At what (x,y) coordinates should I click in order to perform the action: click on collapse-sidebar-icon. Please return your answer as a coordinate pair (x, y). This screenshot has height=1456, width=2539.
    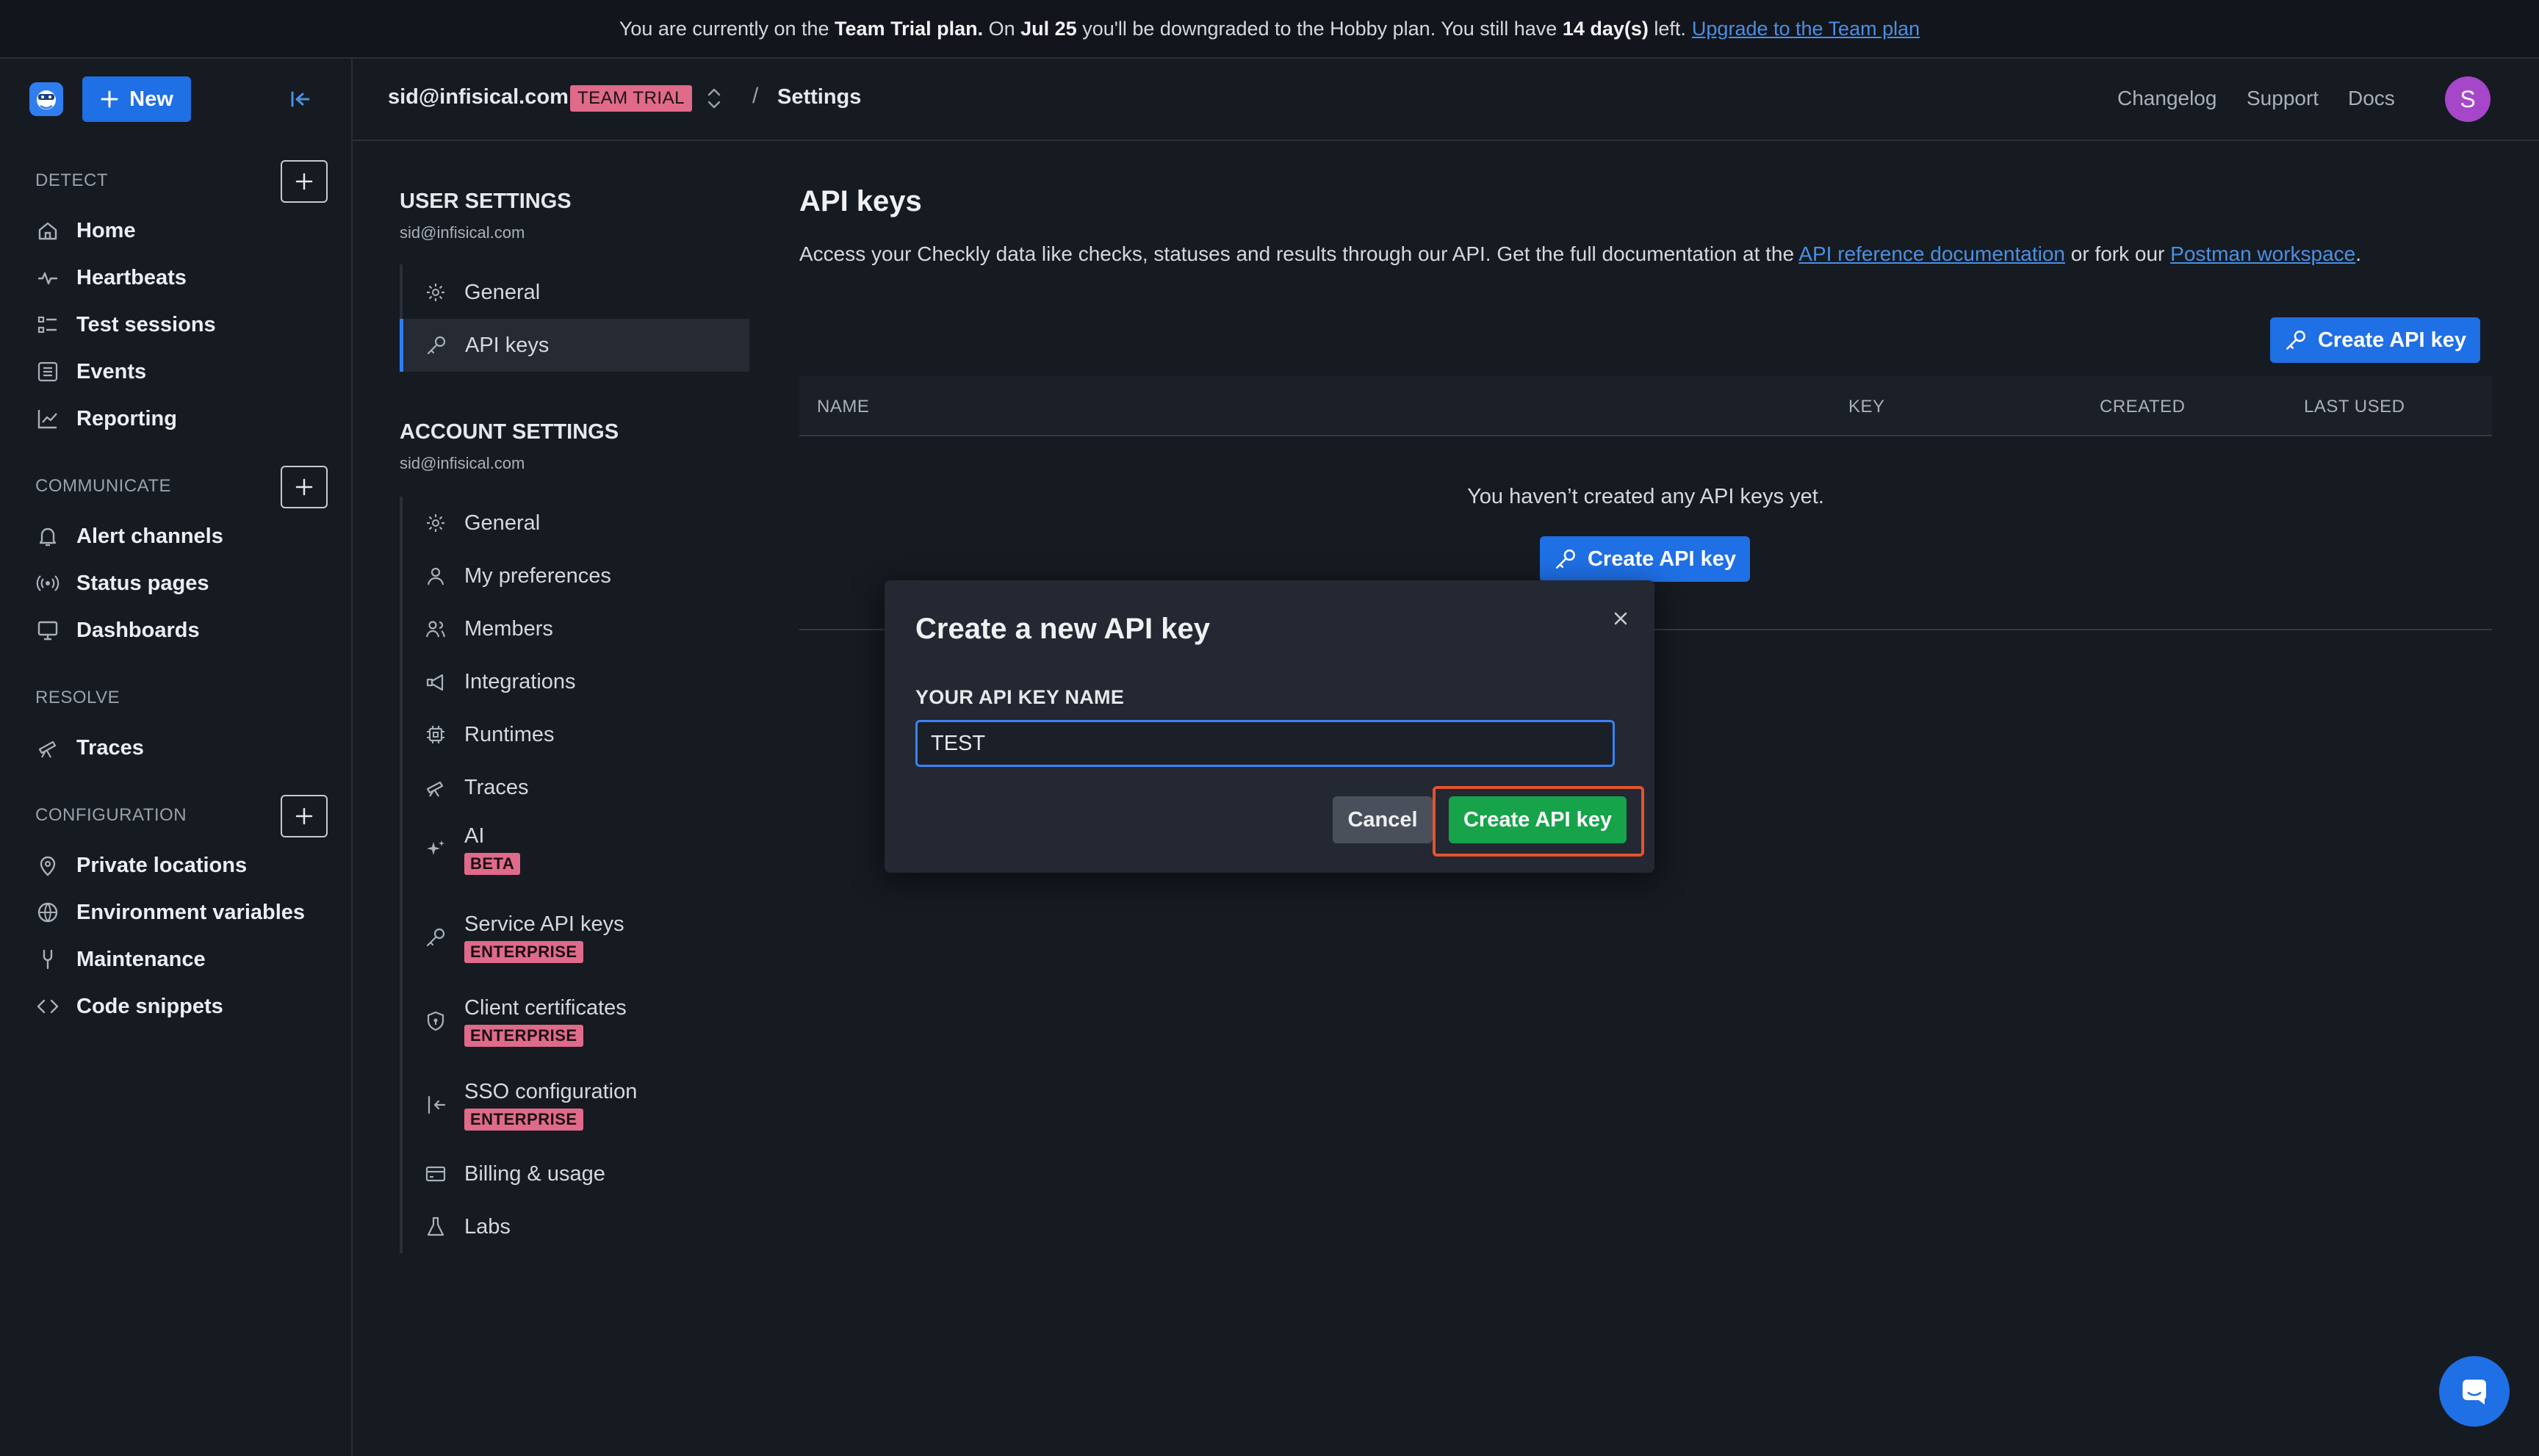
    Looking at the image, I should click on (300, 99).